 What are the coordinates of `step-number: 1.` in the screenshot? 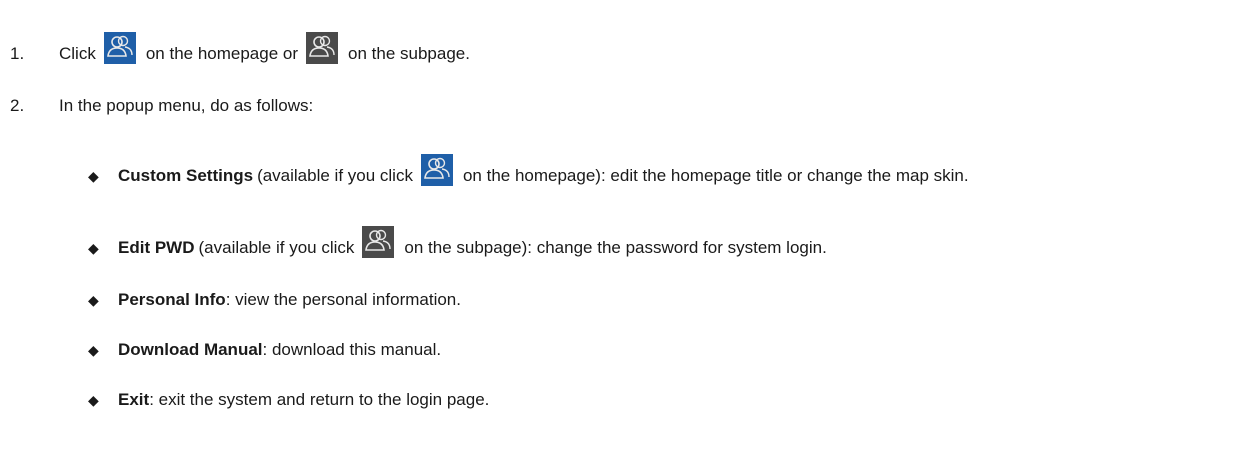 It's located at (17, 53).